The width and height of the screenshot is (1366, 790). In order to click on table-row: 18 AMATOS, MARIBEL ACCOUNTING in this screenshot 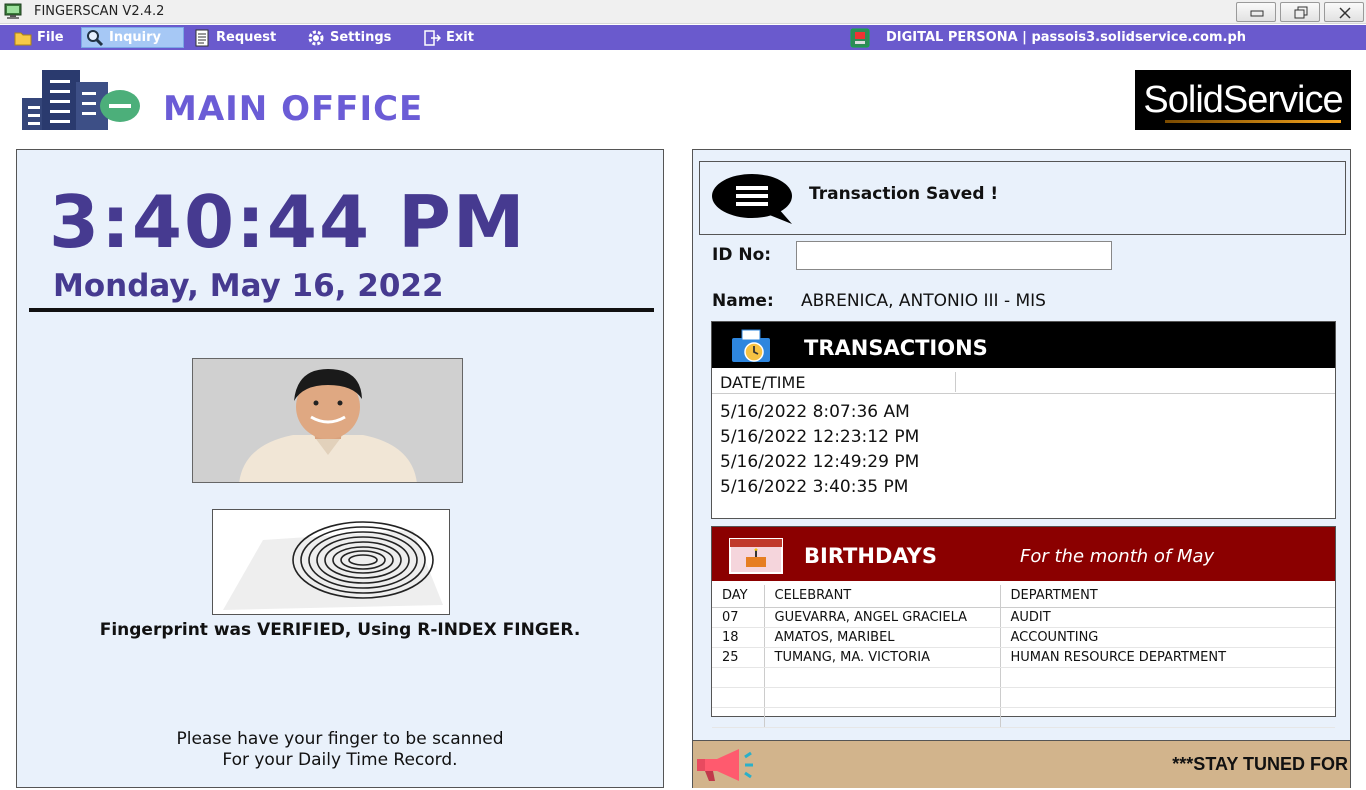, I will do `click(1023, 637)`.